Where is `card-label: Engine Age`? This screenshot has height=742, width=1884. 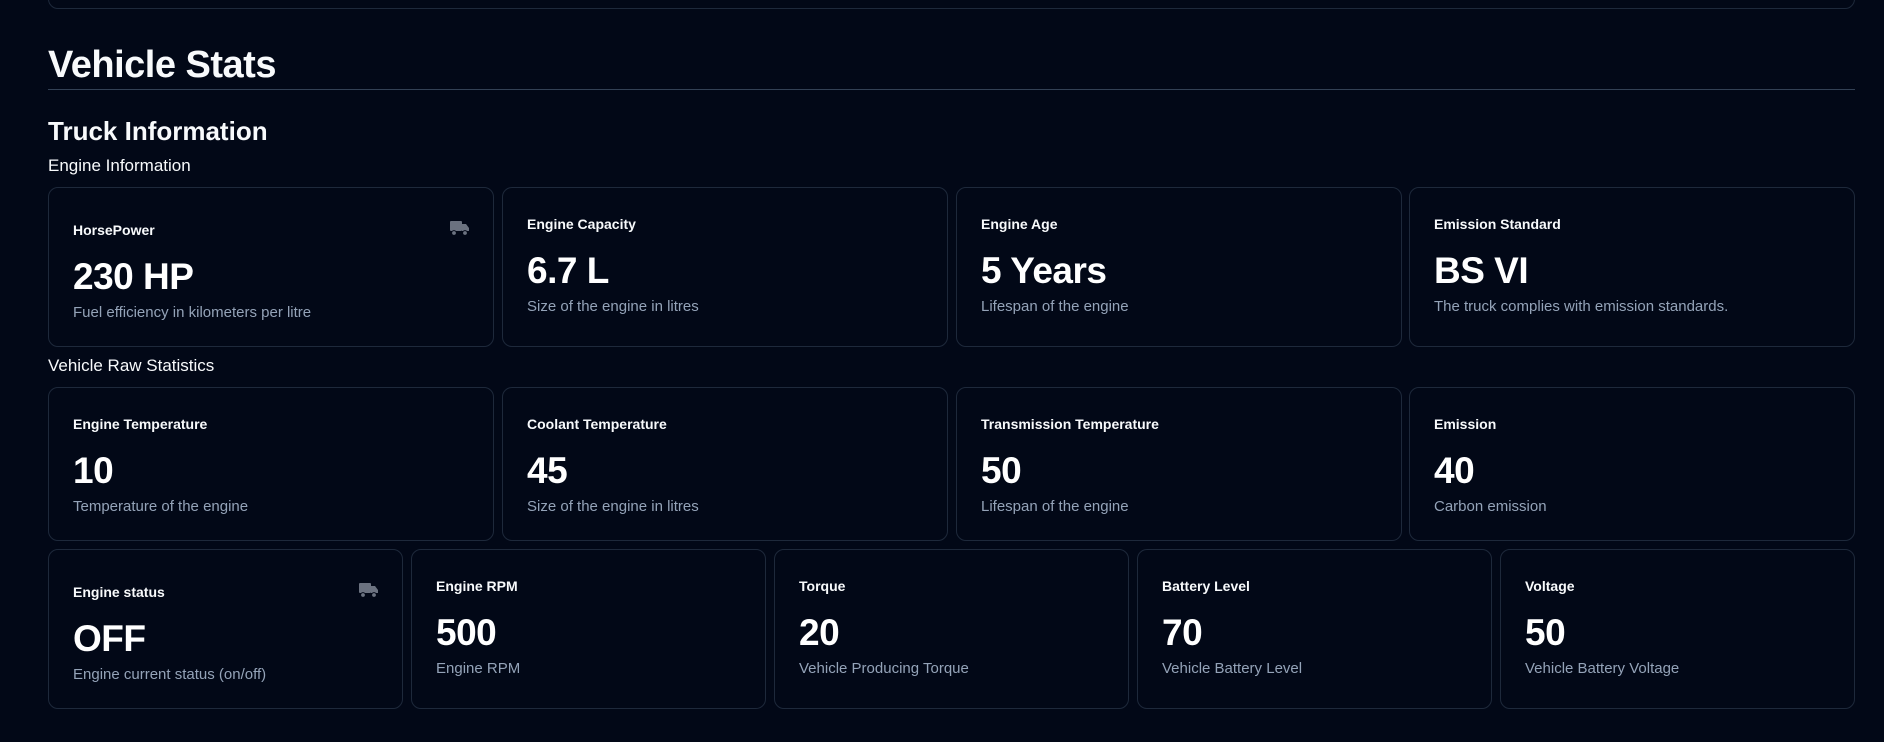
card-label: Engine Age is located at coordinates (1019, 224).